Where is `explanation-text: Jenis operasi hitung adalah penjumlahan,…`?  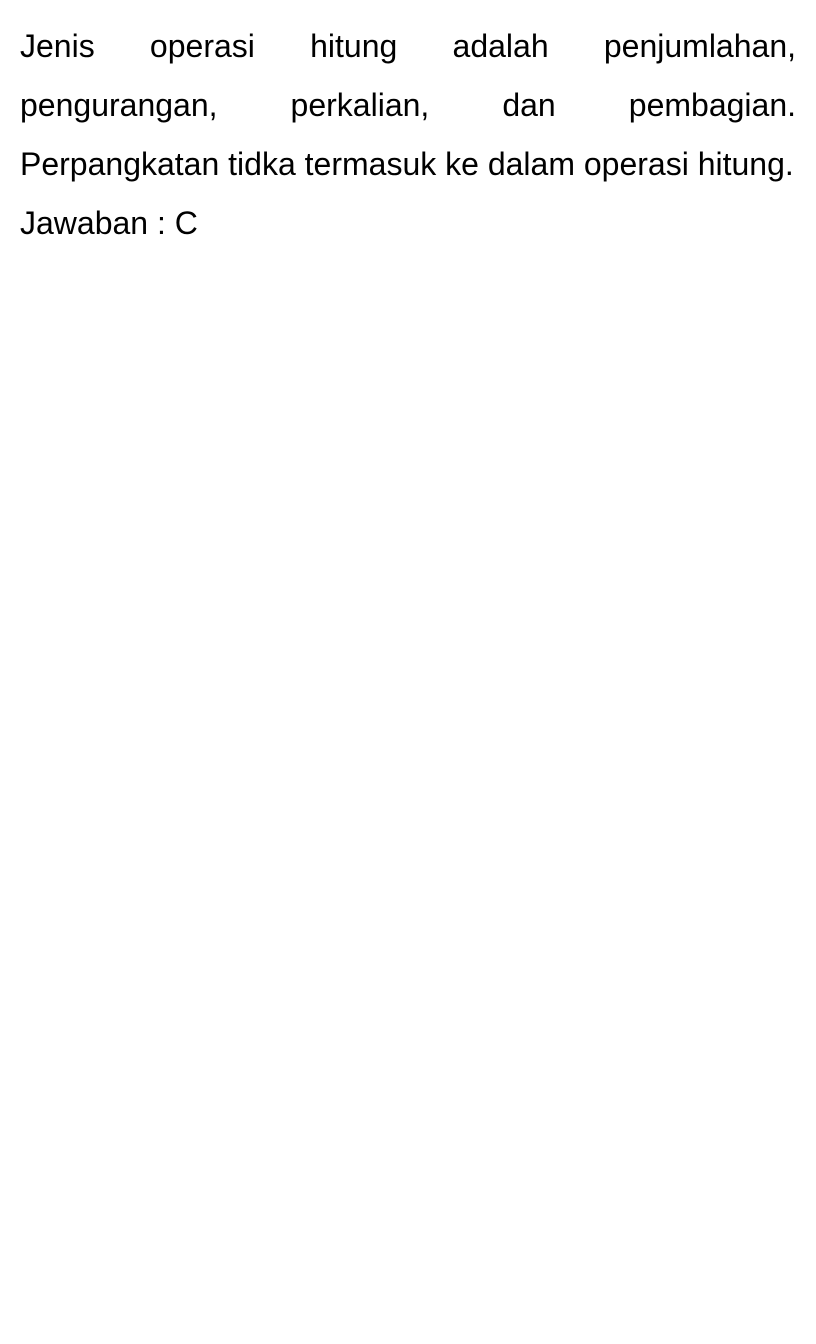
explanation-text: Jenis operasi hitung adalah penjumlahan,… is located at coordinates (408, 105).